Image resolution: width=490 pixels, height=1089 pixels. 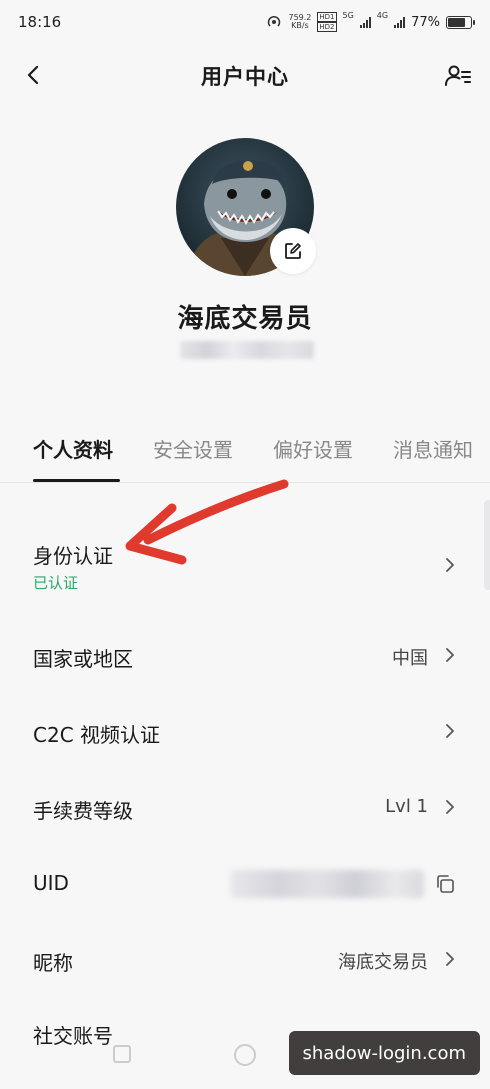 I want to click on home-button, so click(x=245, y=1055).